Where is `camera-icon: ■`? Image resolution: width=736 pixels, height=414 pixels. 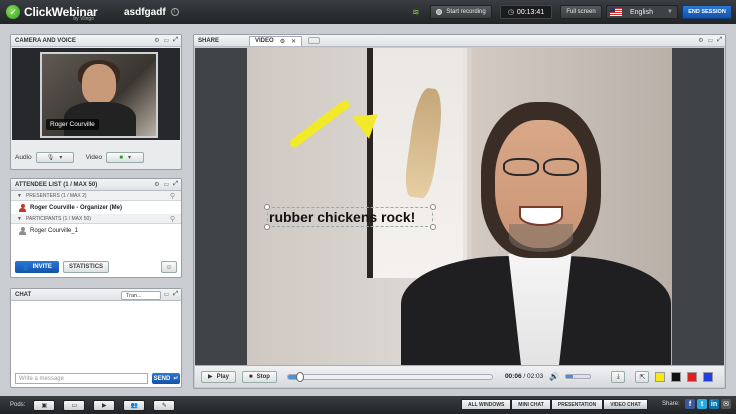
camera-icon: ■ is located at coordinates (121, 157).